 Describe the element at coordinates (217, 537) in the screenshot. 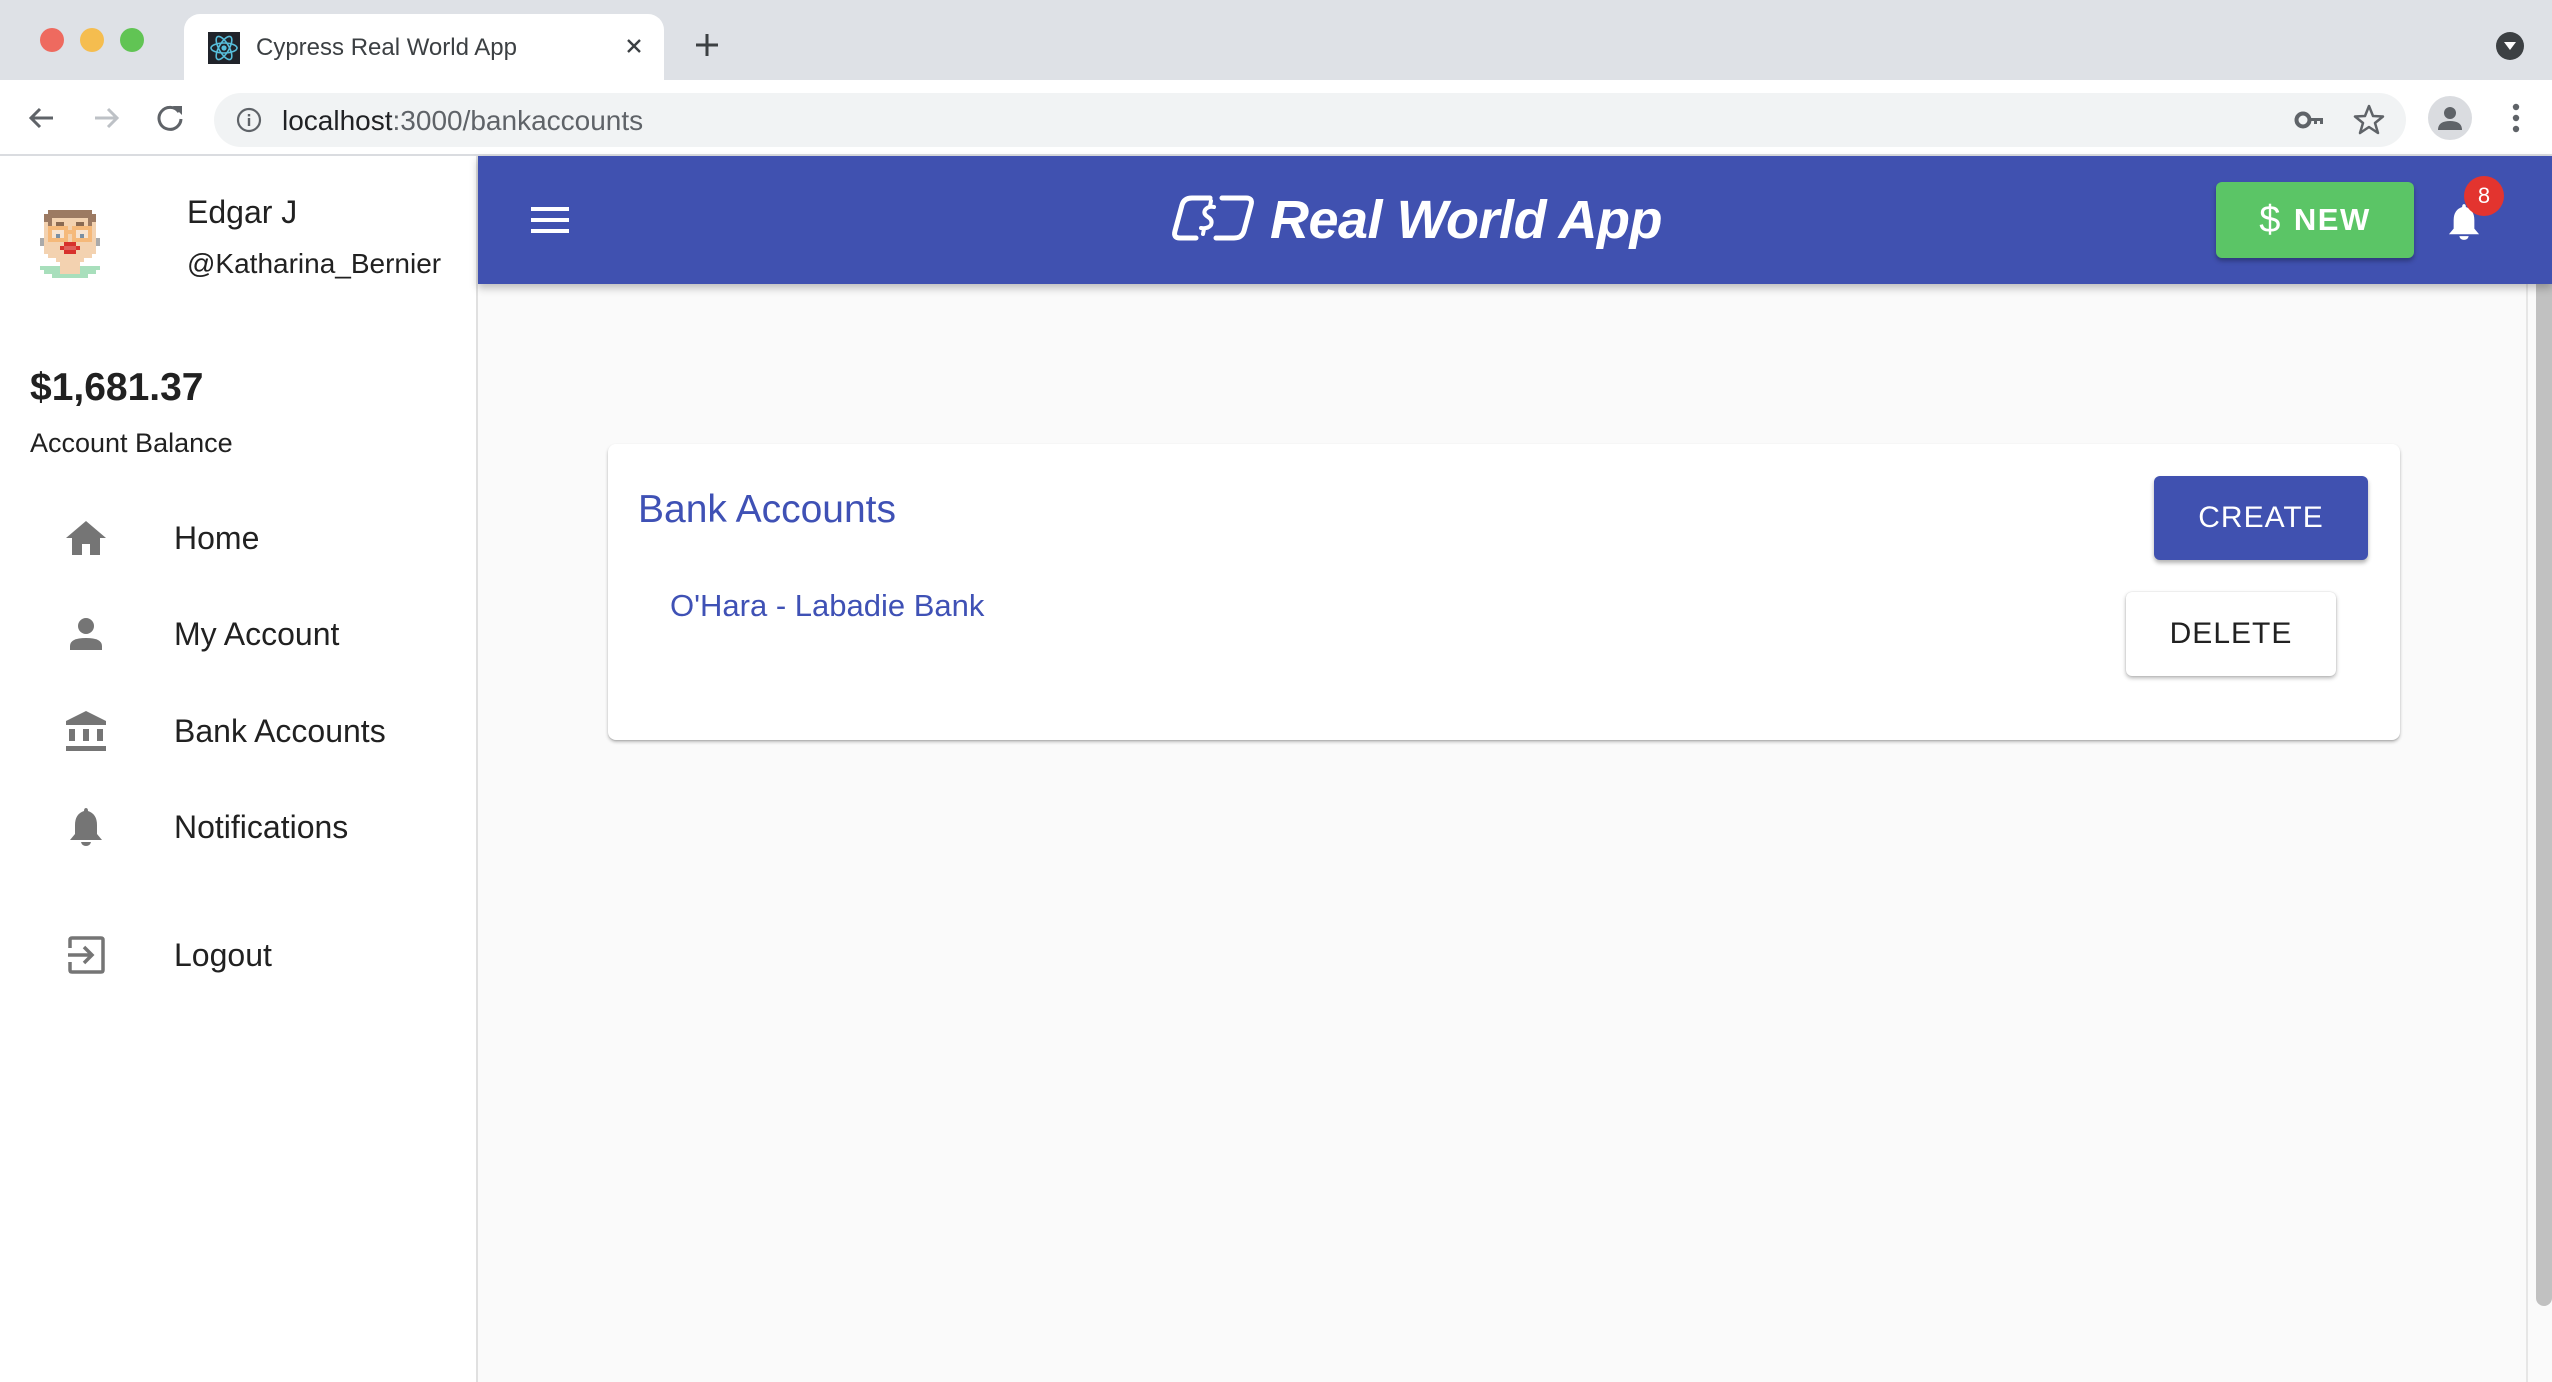

I see `sidebar-item-label: Home` at that location.